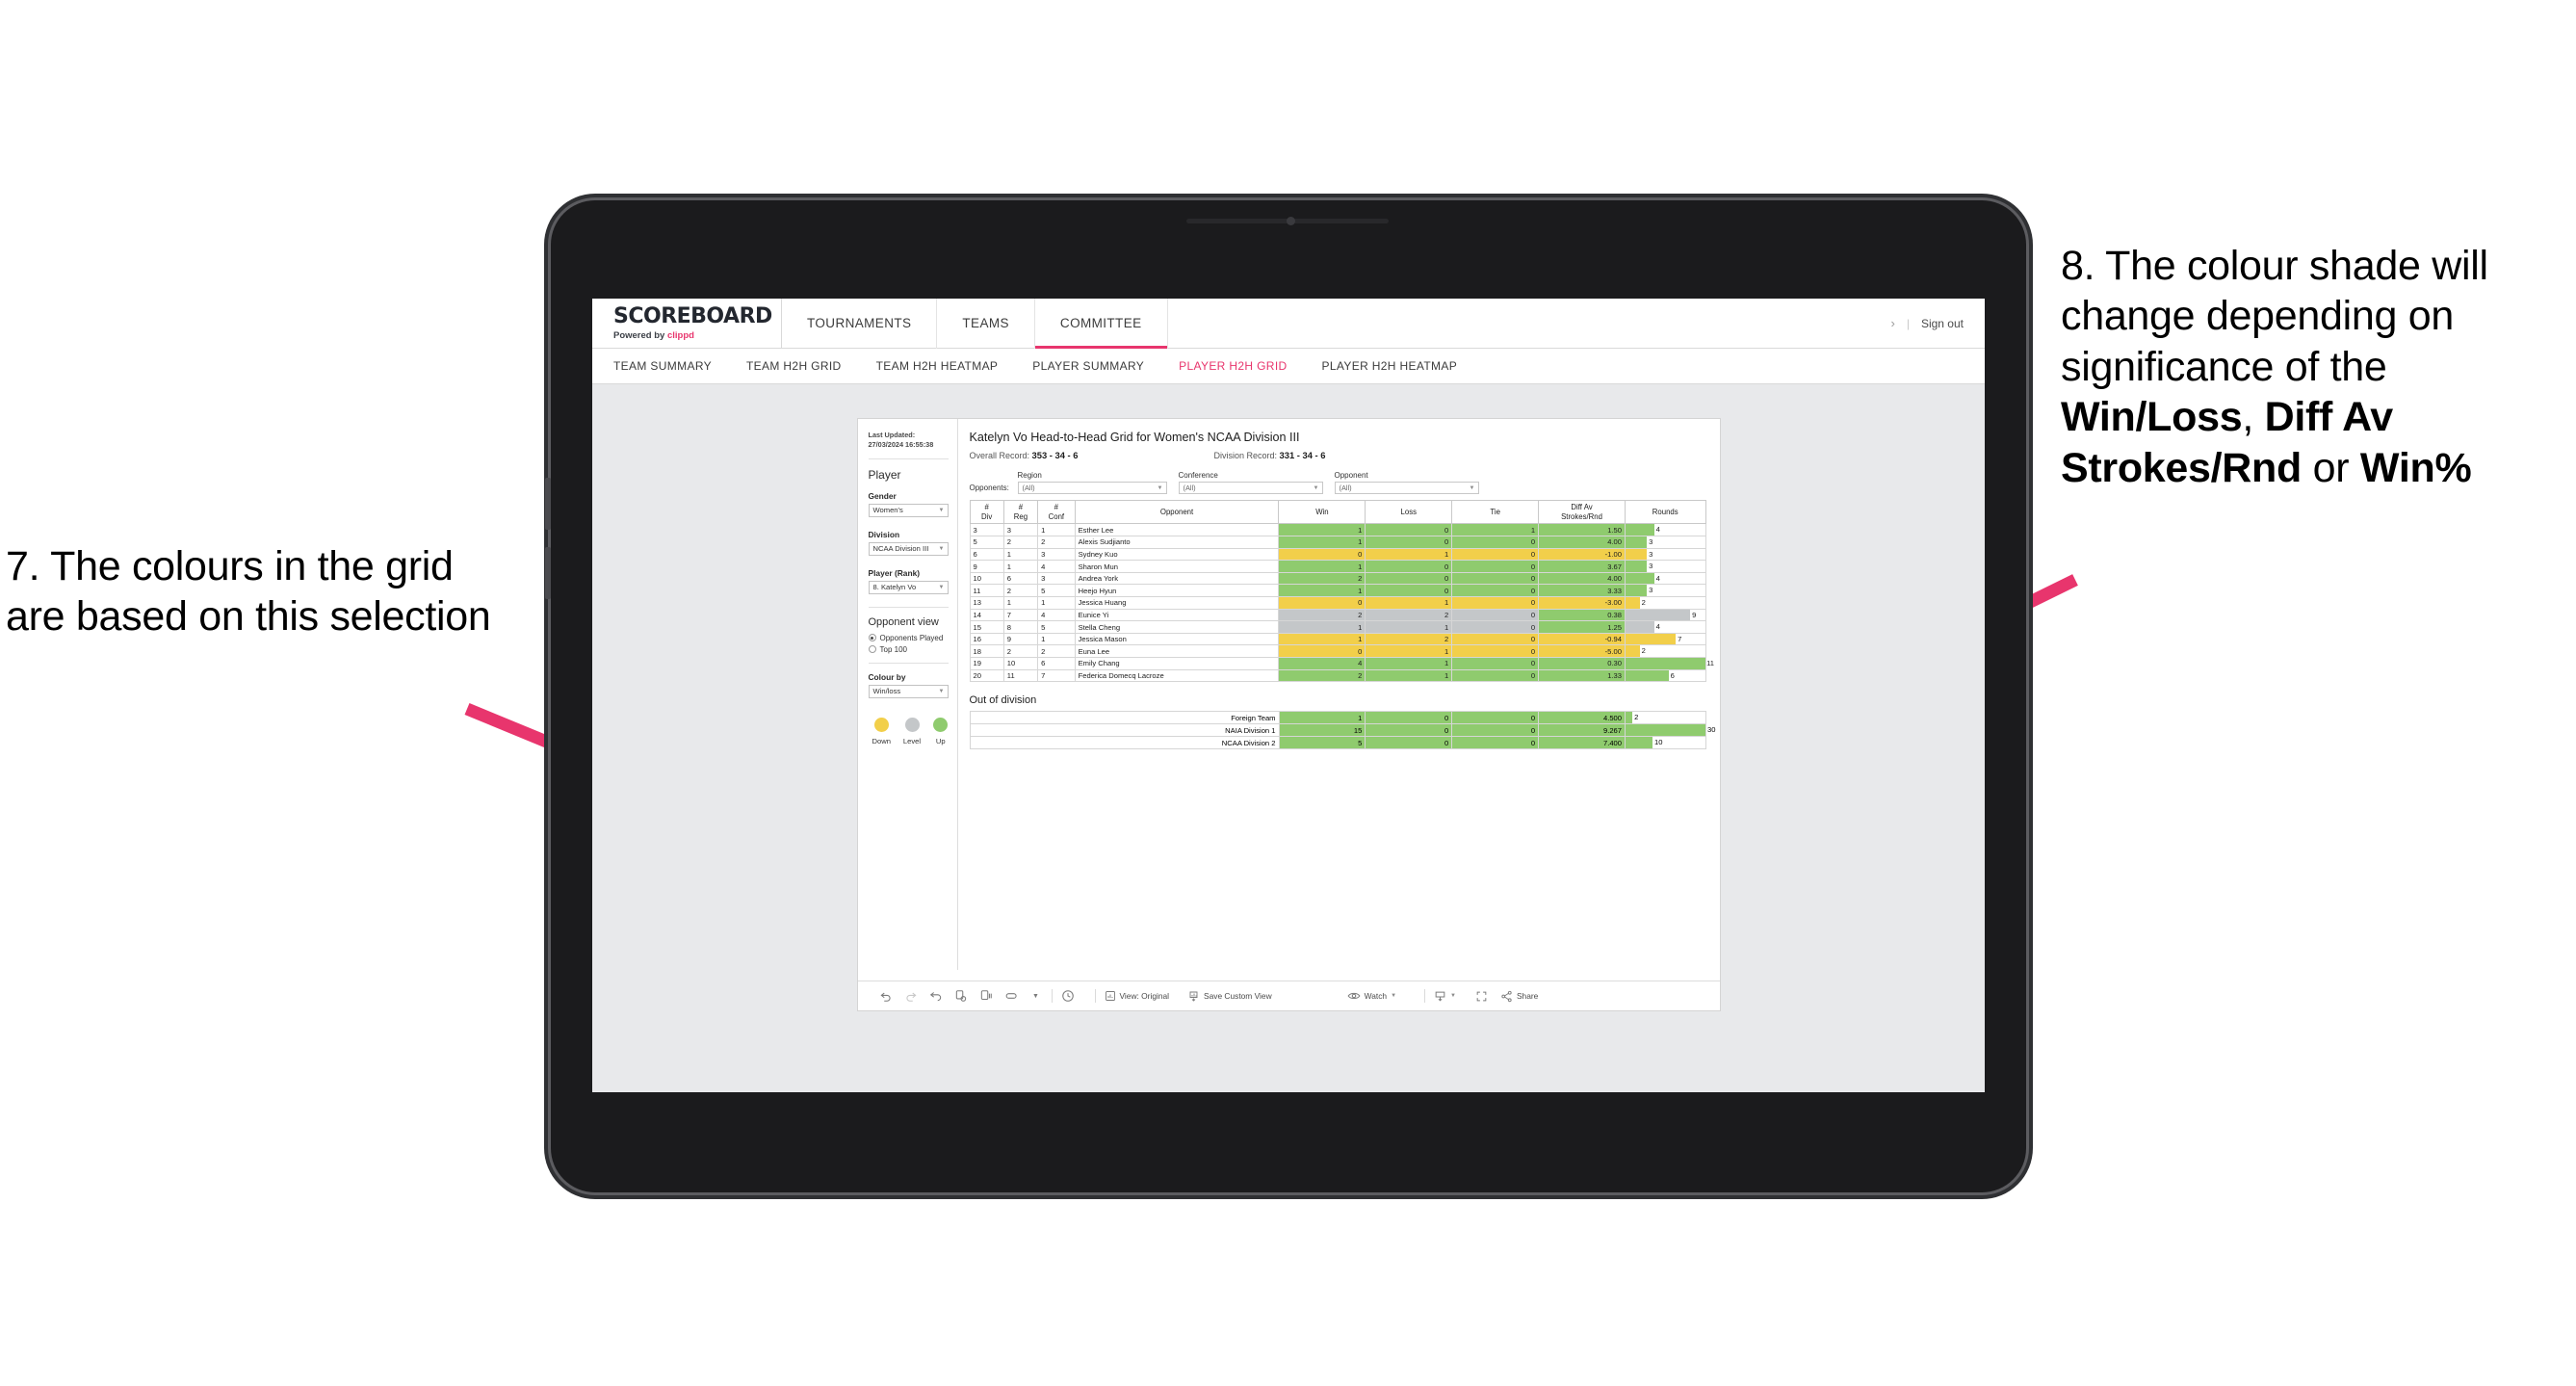 This screenshot has height=1386, width=2576. What do you see at coordinates (1337, 639) in the screenshot?
I see `table-row: 16 9 1 Jessica Mason 1 2 0 -0.94 7` at bounding box center [1337, 639].